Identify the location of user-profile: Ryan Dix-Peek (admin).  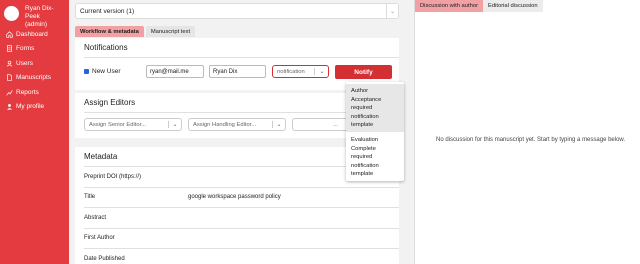
(34, 14).